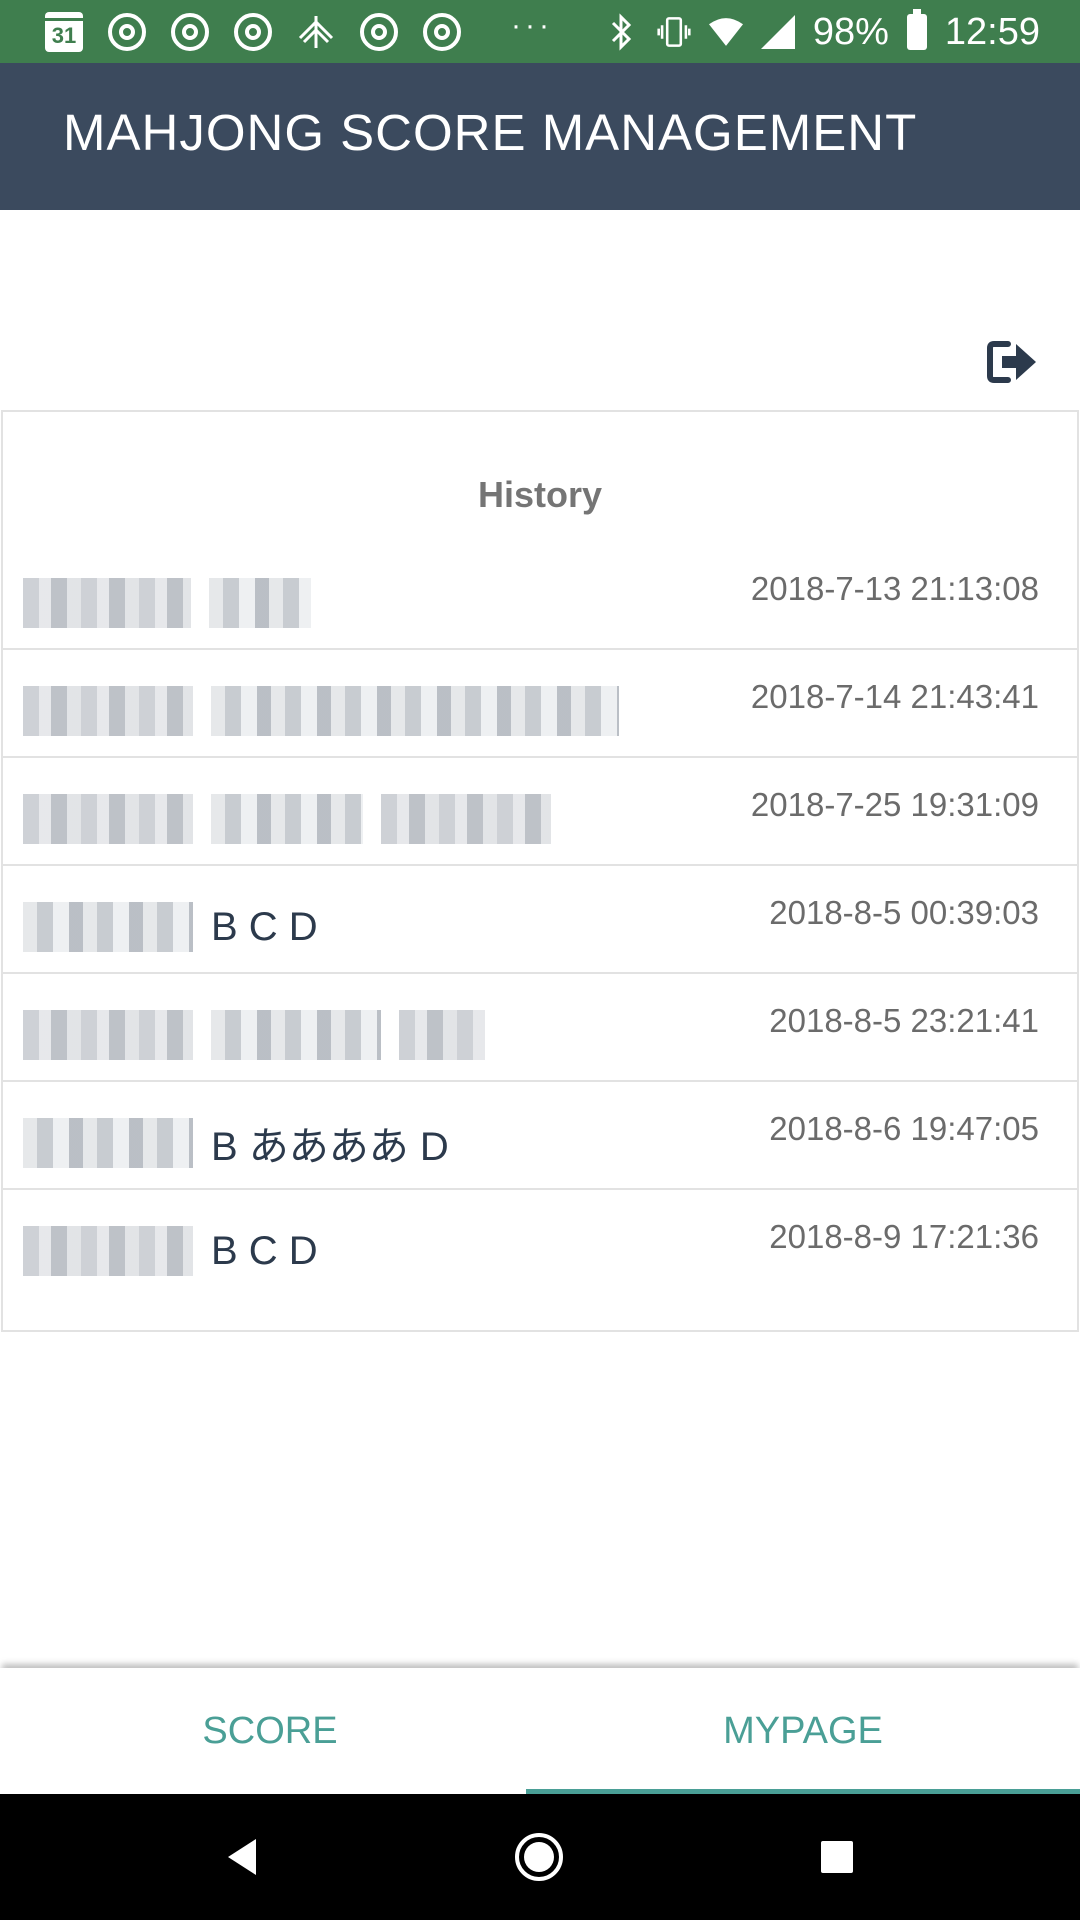 The image size is (1080, 1920). I want to click on back-icon, so click(242, 1857).